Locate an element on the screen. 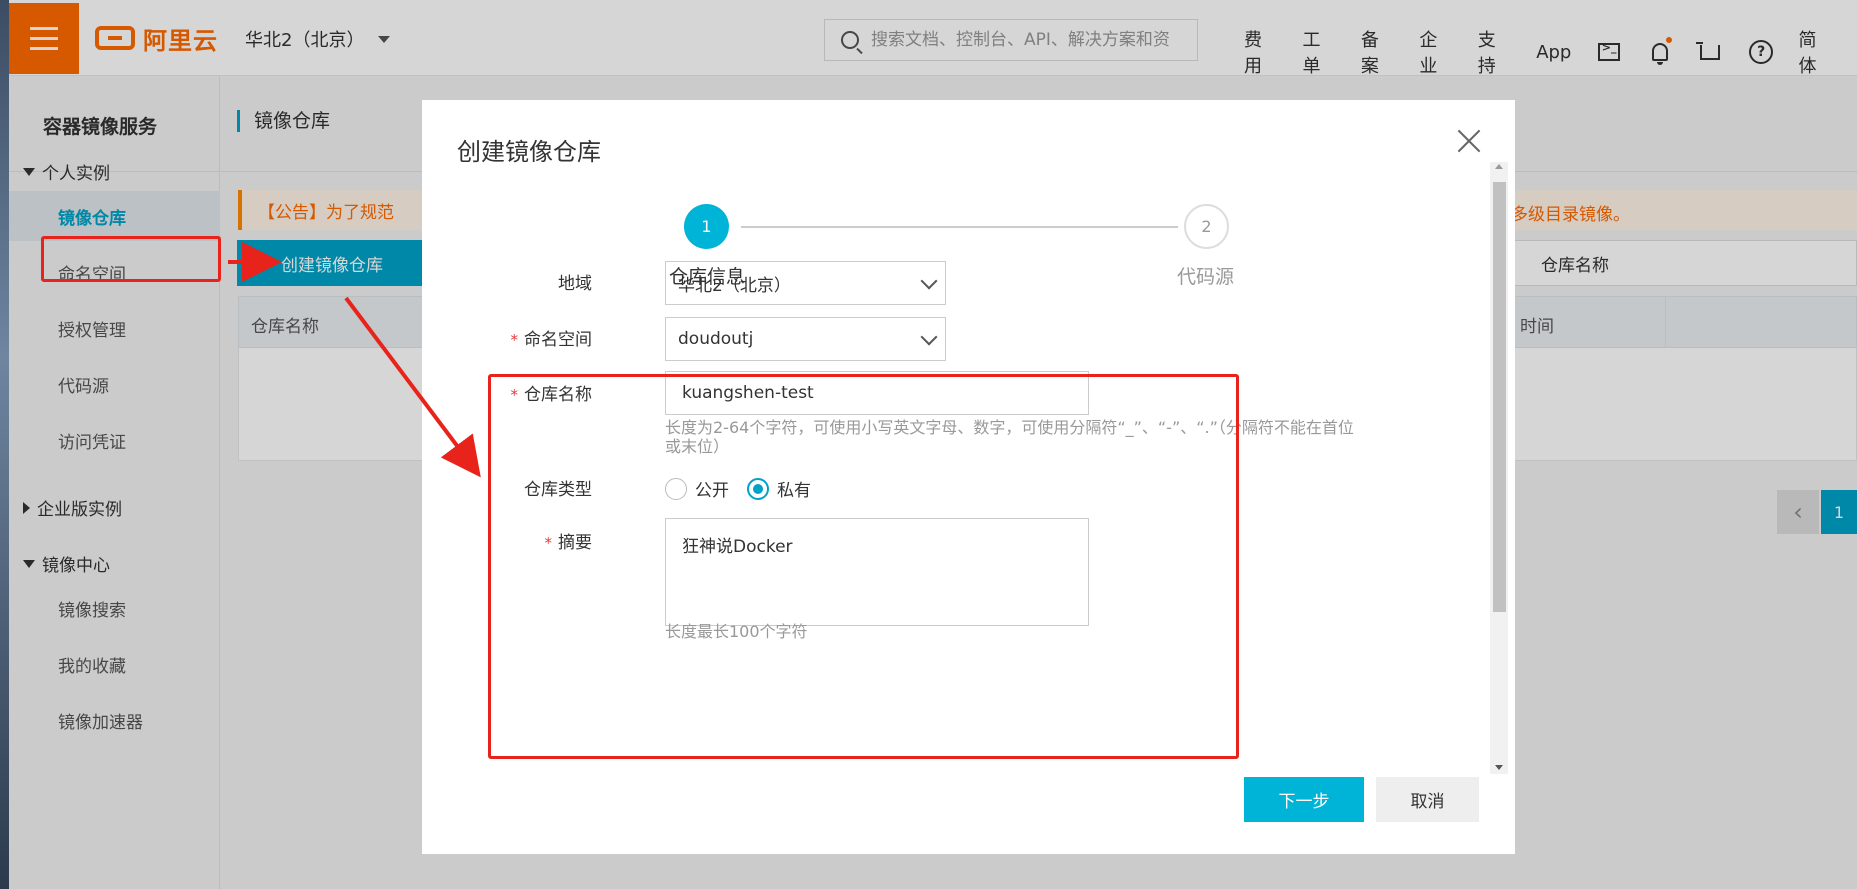 This screenshot has width=1857, height=889. scroll-thumb is located at coordinates (1499, 397).